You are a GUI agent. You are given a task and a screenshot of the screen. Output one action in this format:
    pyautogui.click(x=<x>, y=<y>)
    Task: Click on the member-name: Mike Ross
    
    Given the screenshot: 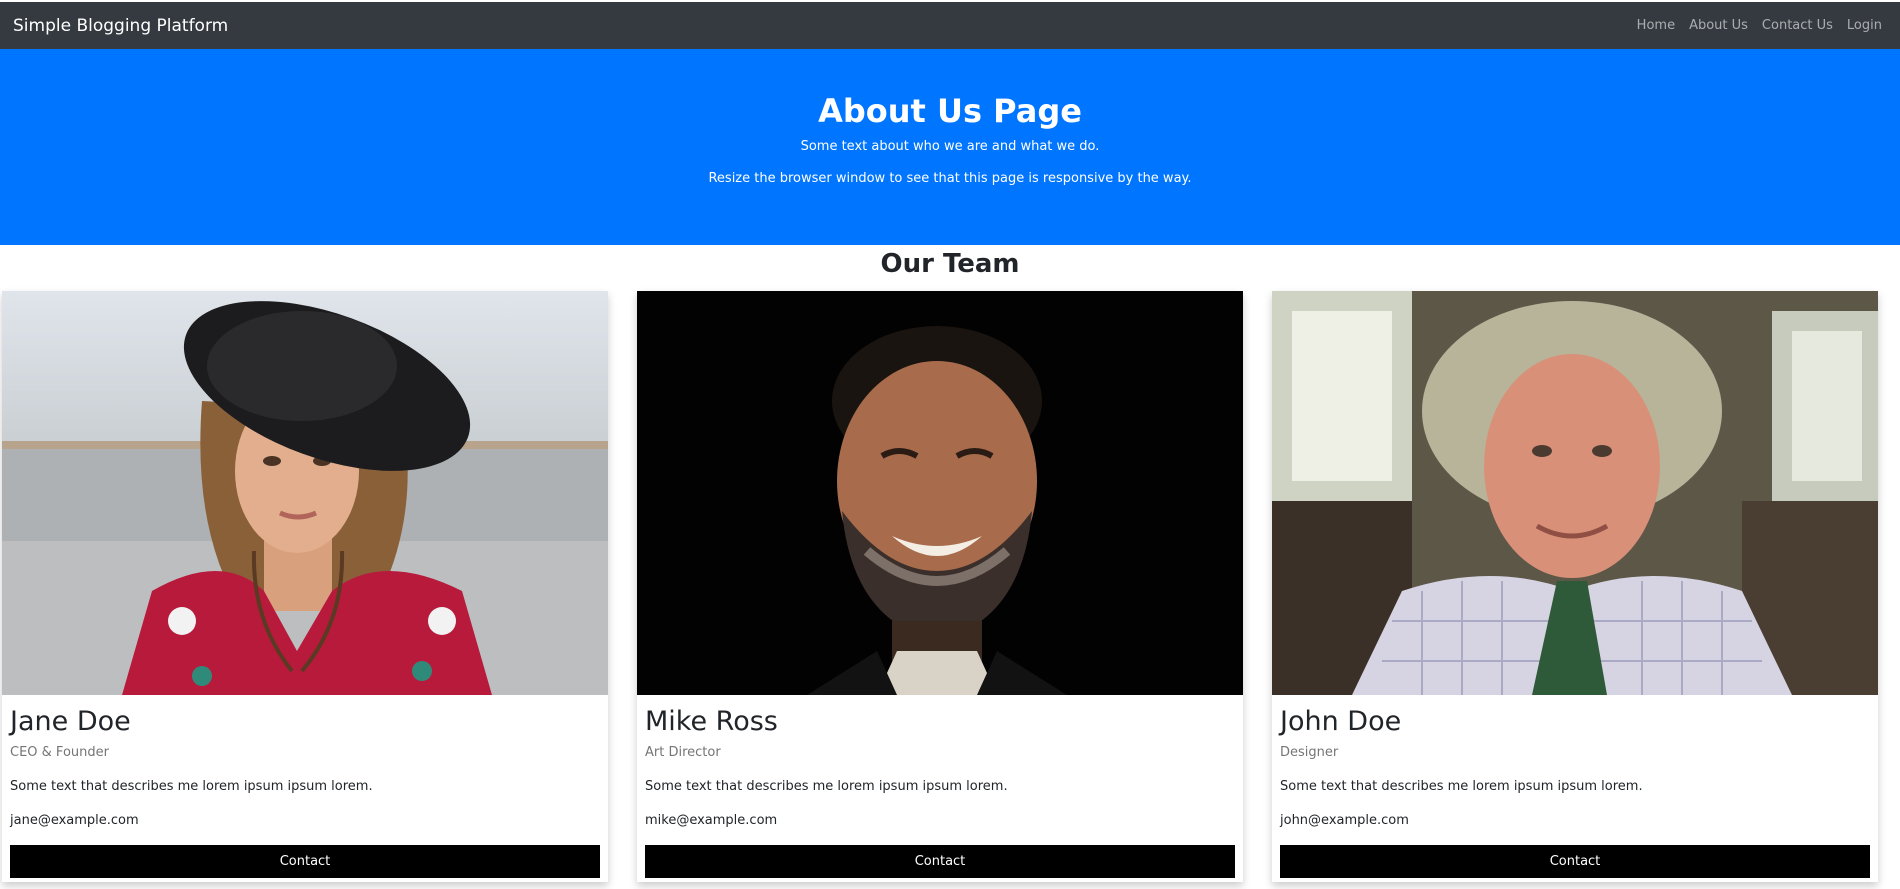 What is the action you would take?
    pyautogui.click(x=711, y=721)
    